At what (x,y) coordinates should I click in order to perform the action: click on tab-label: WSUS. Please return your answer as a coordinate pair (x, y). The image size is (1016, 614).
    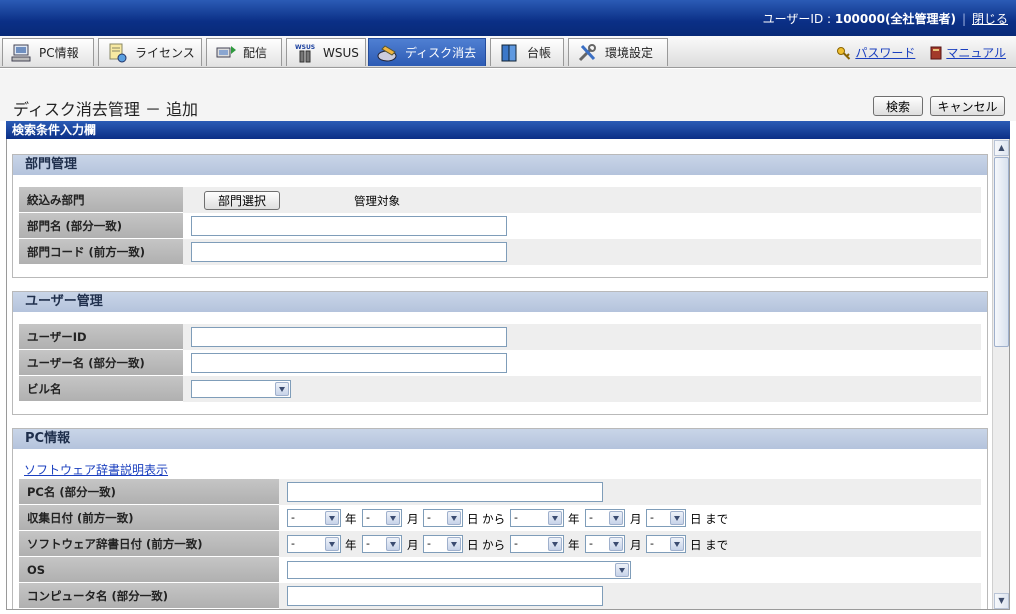
    Looking at the image, I should click on (341, 52).